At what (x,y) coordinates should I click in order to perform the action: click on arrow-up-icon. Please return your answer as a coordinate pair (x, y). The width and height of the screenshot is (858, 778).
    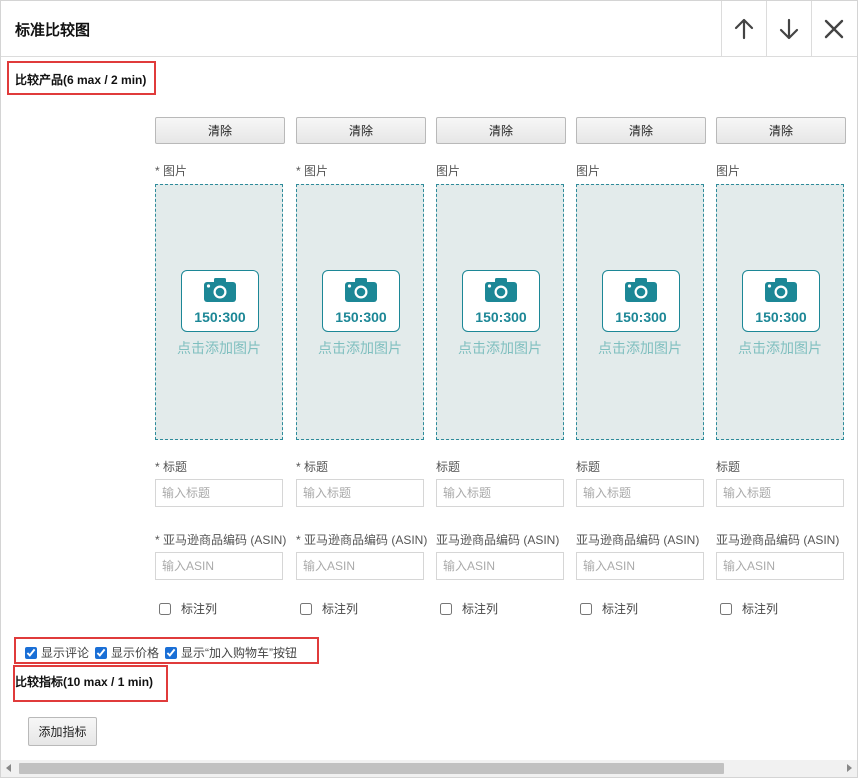
    Looking at the image, I should click on (744, 28).